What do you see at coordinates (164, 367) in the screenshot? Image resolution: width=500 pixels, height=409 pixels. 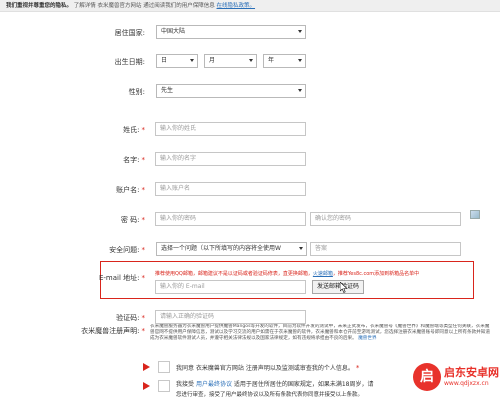 I see `agree-statement-checkbox` at bounding box center [164, 367].